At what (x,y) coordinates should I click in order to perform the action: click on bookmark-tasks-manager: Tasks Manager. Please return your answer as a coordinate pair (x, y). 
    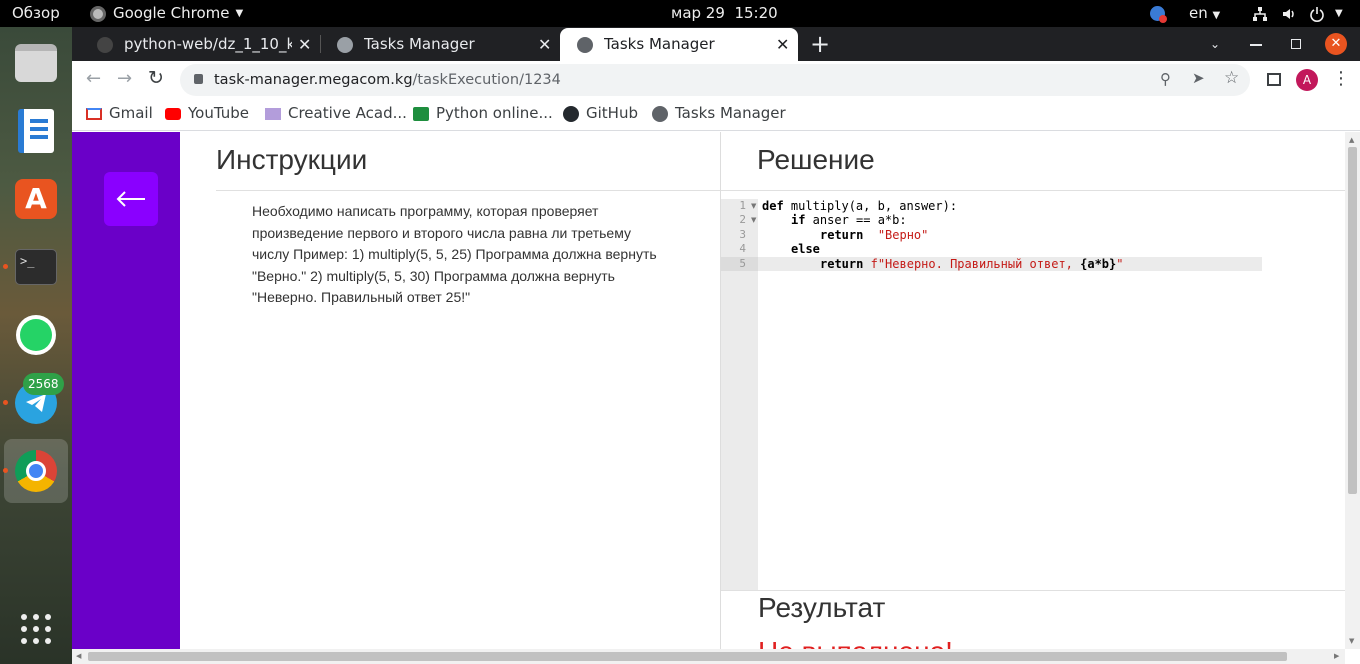
    Looking at the image, I should click on (719, 114).